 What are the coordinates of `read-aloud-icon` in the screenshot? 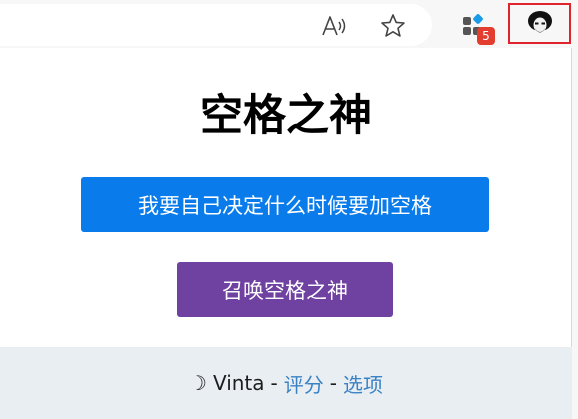 It's located at (334, 26).